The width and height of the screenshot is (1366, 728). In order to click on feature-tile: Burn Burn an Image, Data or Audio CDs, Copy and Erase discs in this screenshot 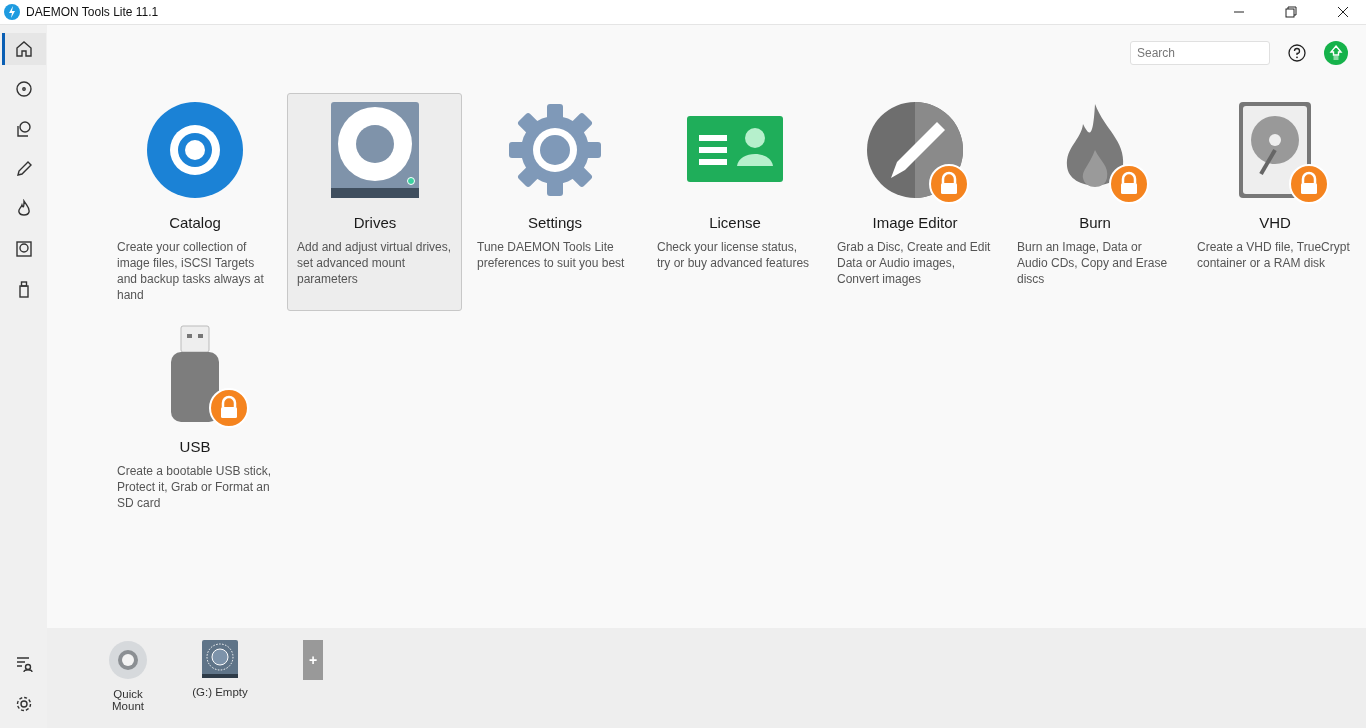, I will do `click(1094, 202)`.